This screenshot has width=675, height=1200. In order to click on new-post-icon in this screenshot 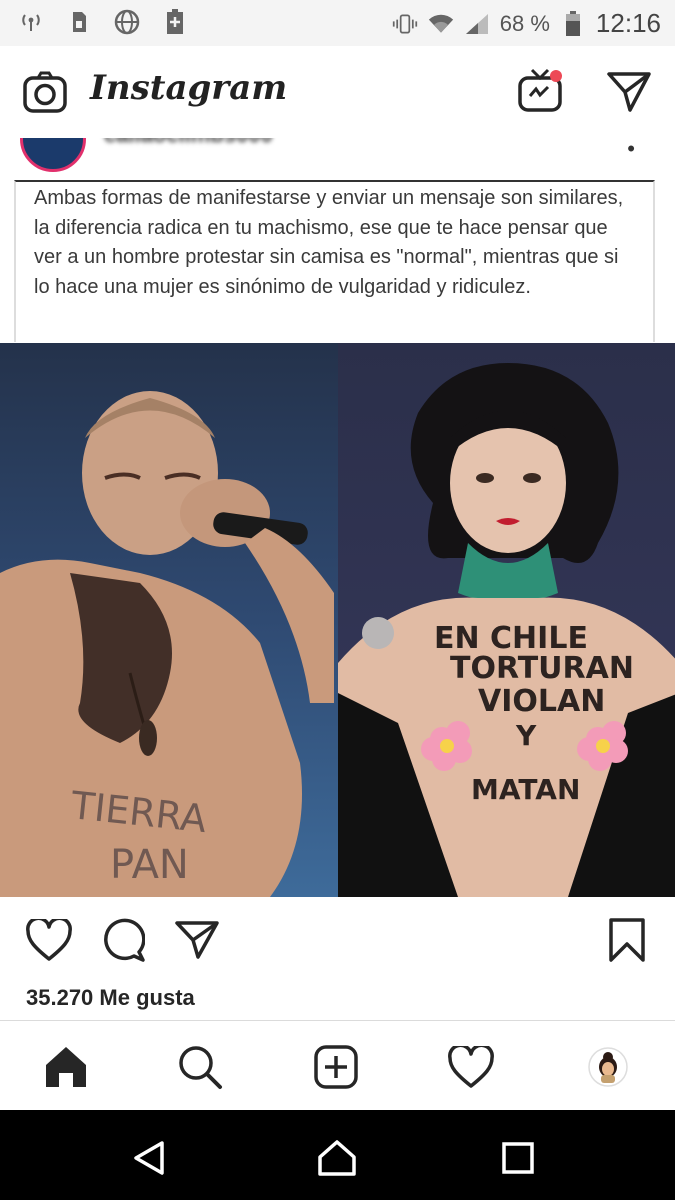, I will do `click(336, 1067)`.